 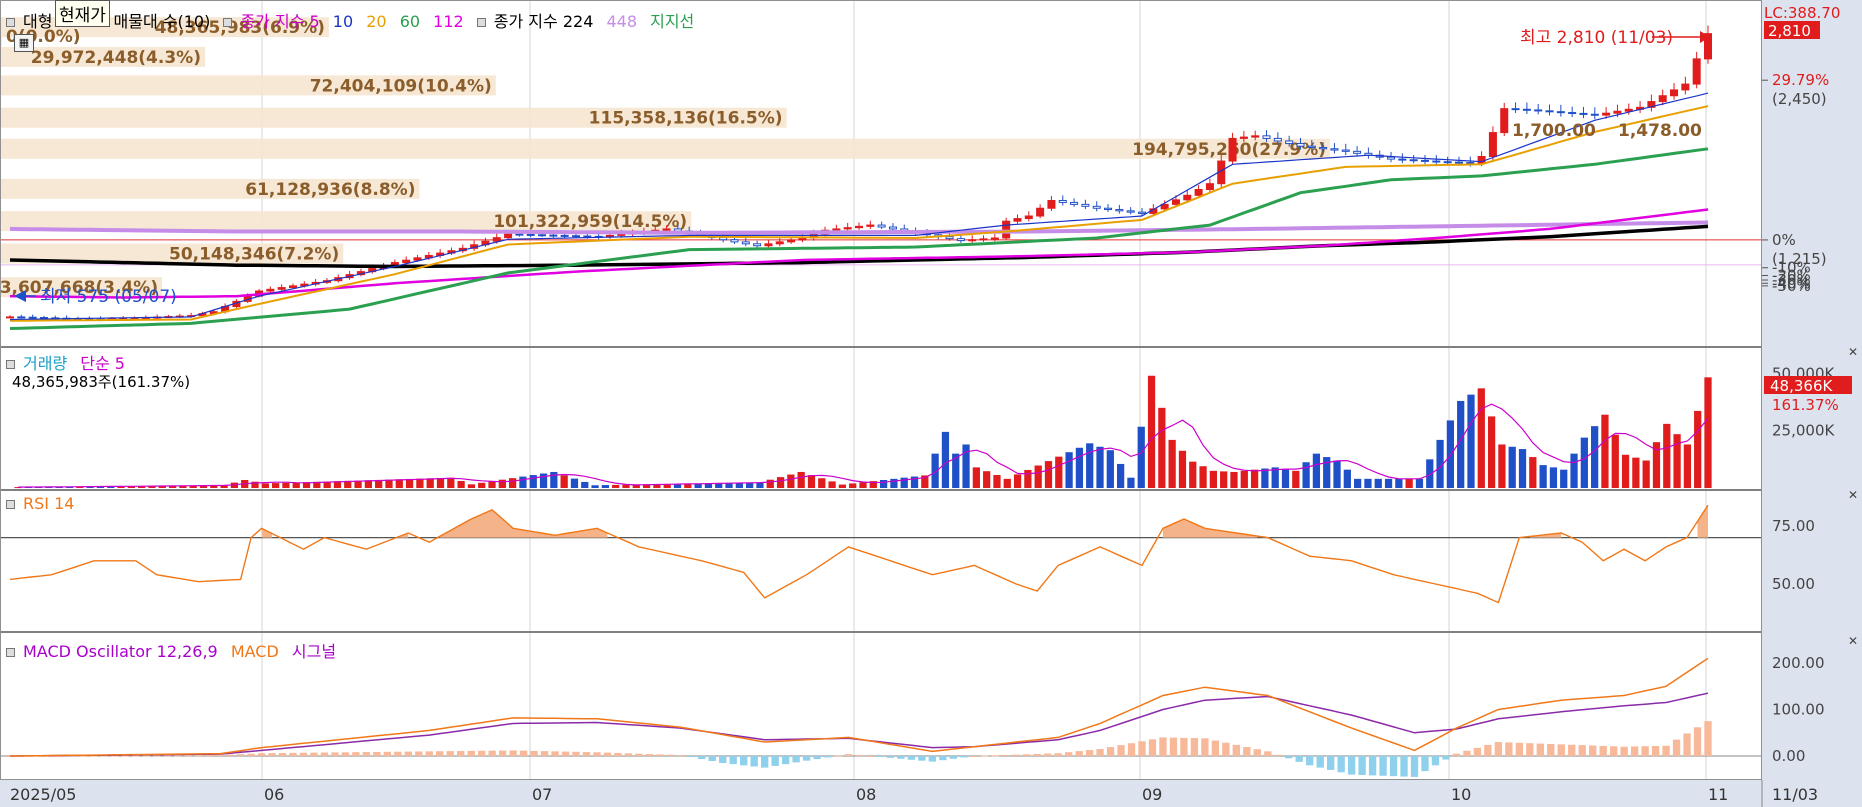 I want to click on macd-tick: 0.00, so click(x=1788, y=756).